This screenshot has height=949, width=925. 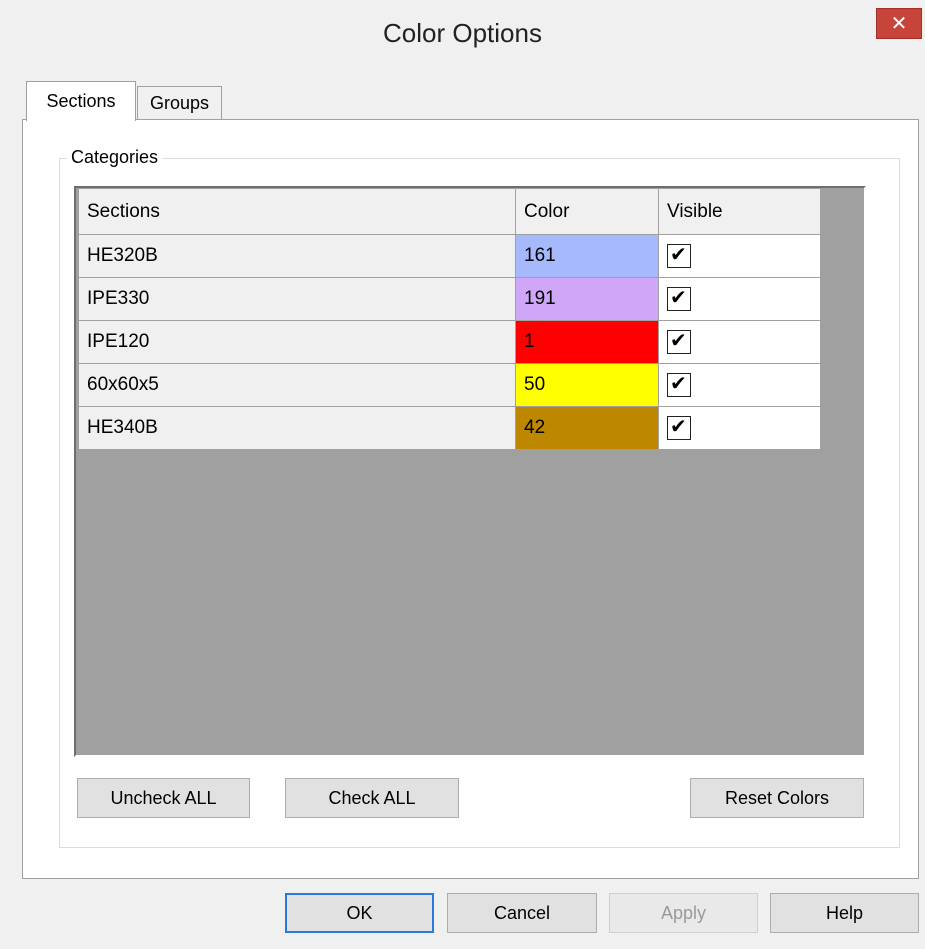 I want to click on cancel-button: Cancel, so click(x=522, y=913).